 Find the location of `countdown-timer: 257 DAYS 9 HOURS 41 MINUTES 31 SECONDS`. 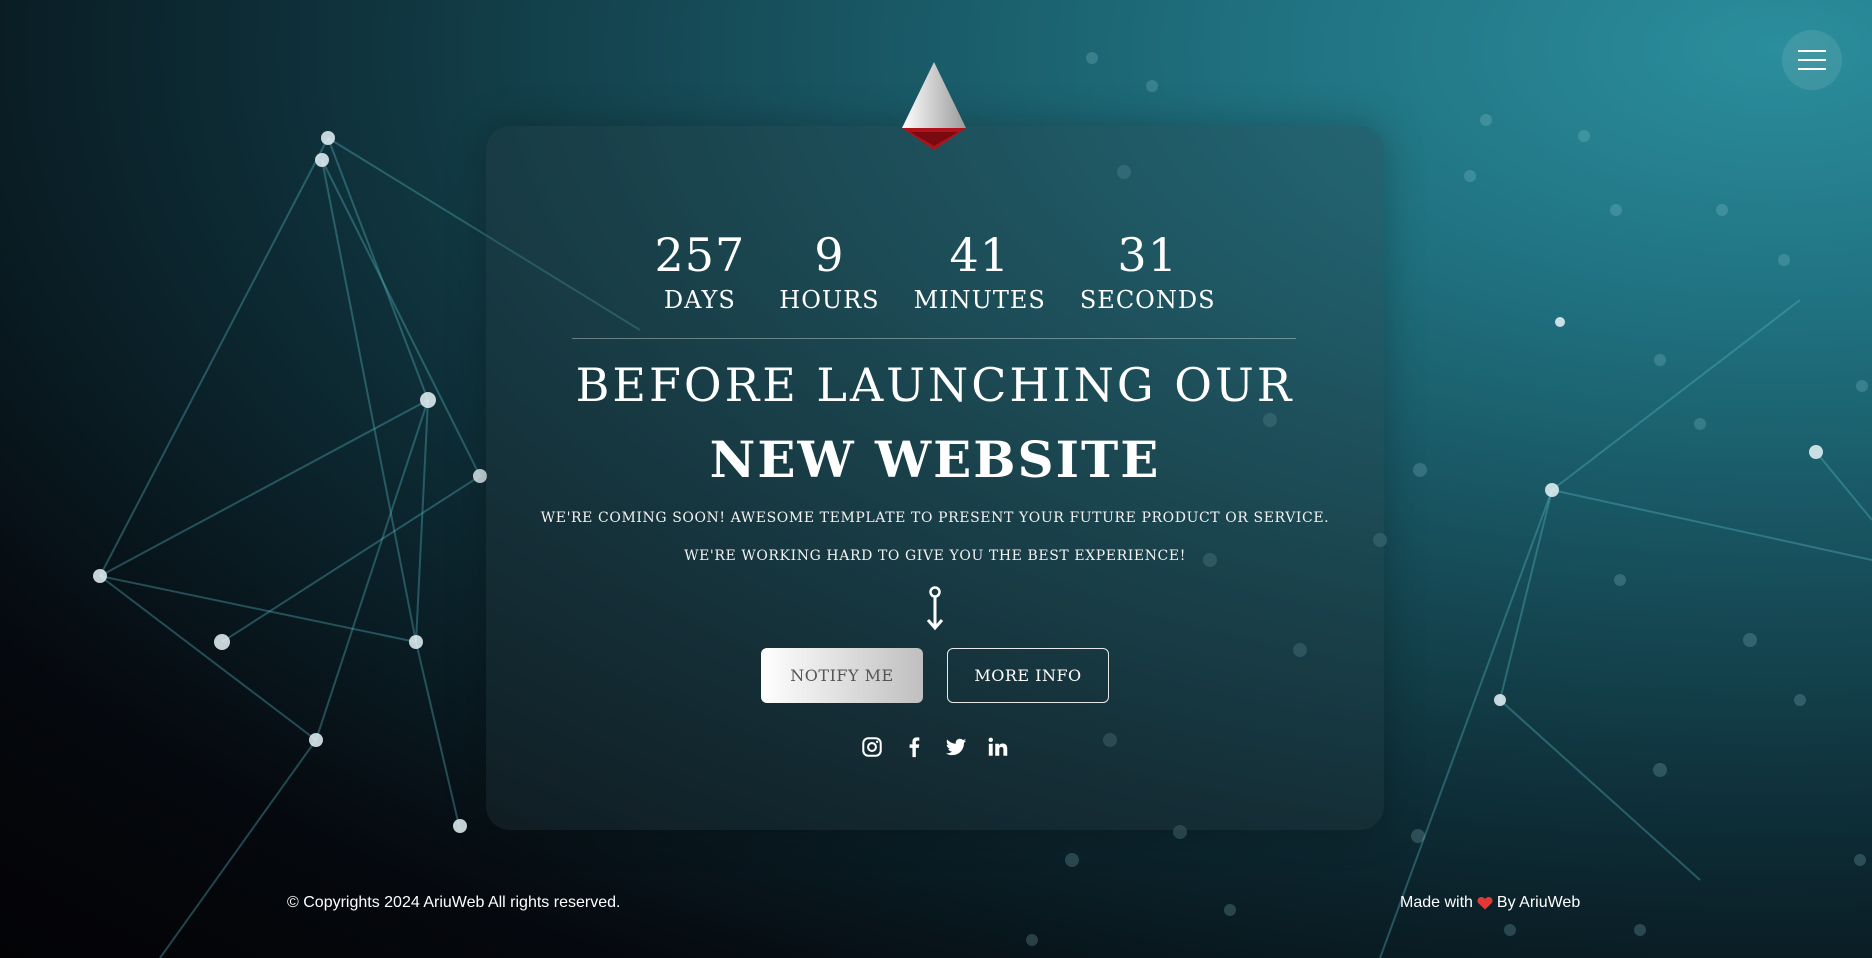

countdown-timer: 257 DAYS 9 HOURS 41 MINUTES 31 SECONDS is located at coordinates (935, 270).